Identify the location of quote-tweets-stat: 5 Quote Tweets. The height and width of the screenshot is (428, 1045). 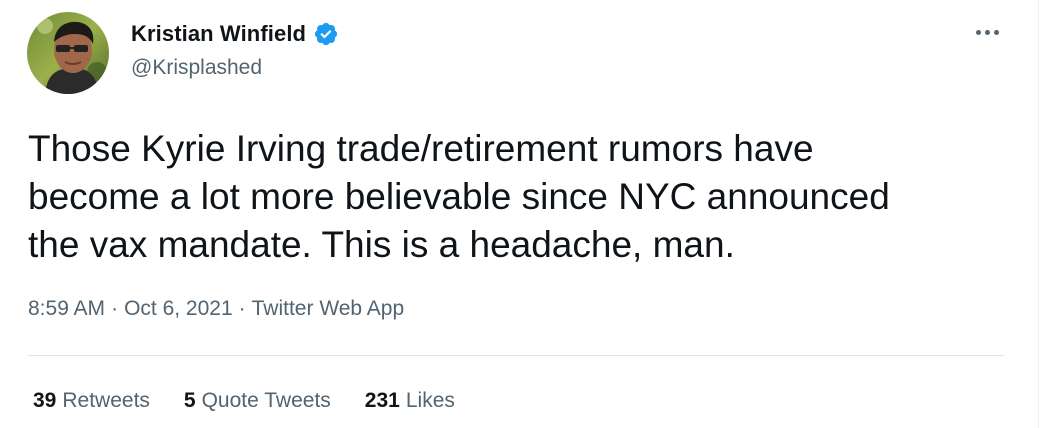
(257, 401).